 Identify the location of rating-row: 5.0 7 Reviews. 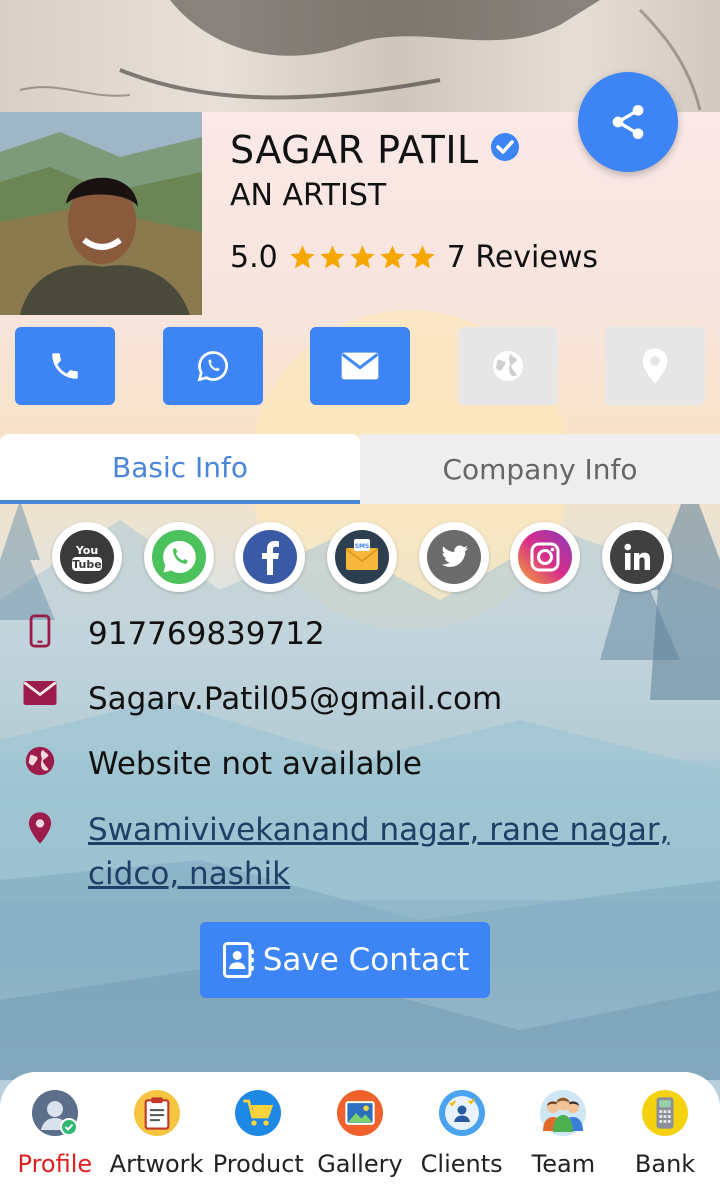
(414, 257).